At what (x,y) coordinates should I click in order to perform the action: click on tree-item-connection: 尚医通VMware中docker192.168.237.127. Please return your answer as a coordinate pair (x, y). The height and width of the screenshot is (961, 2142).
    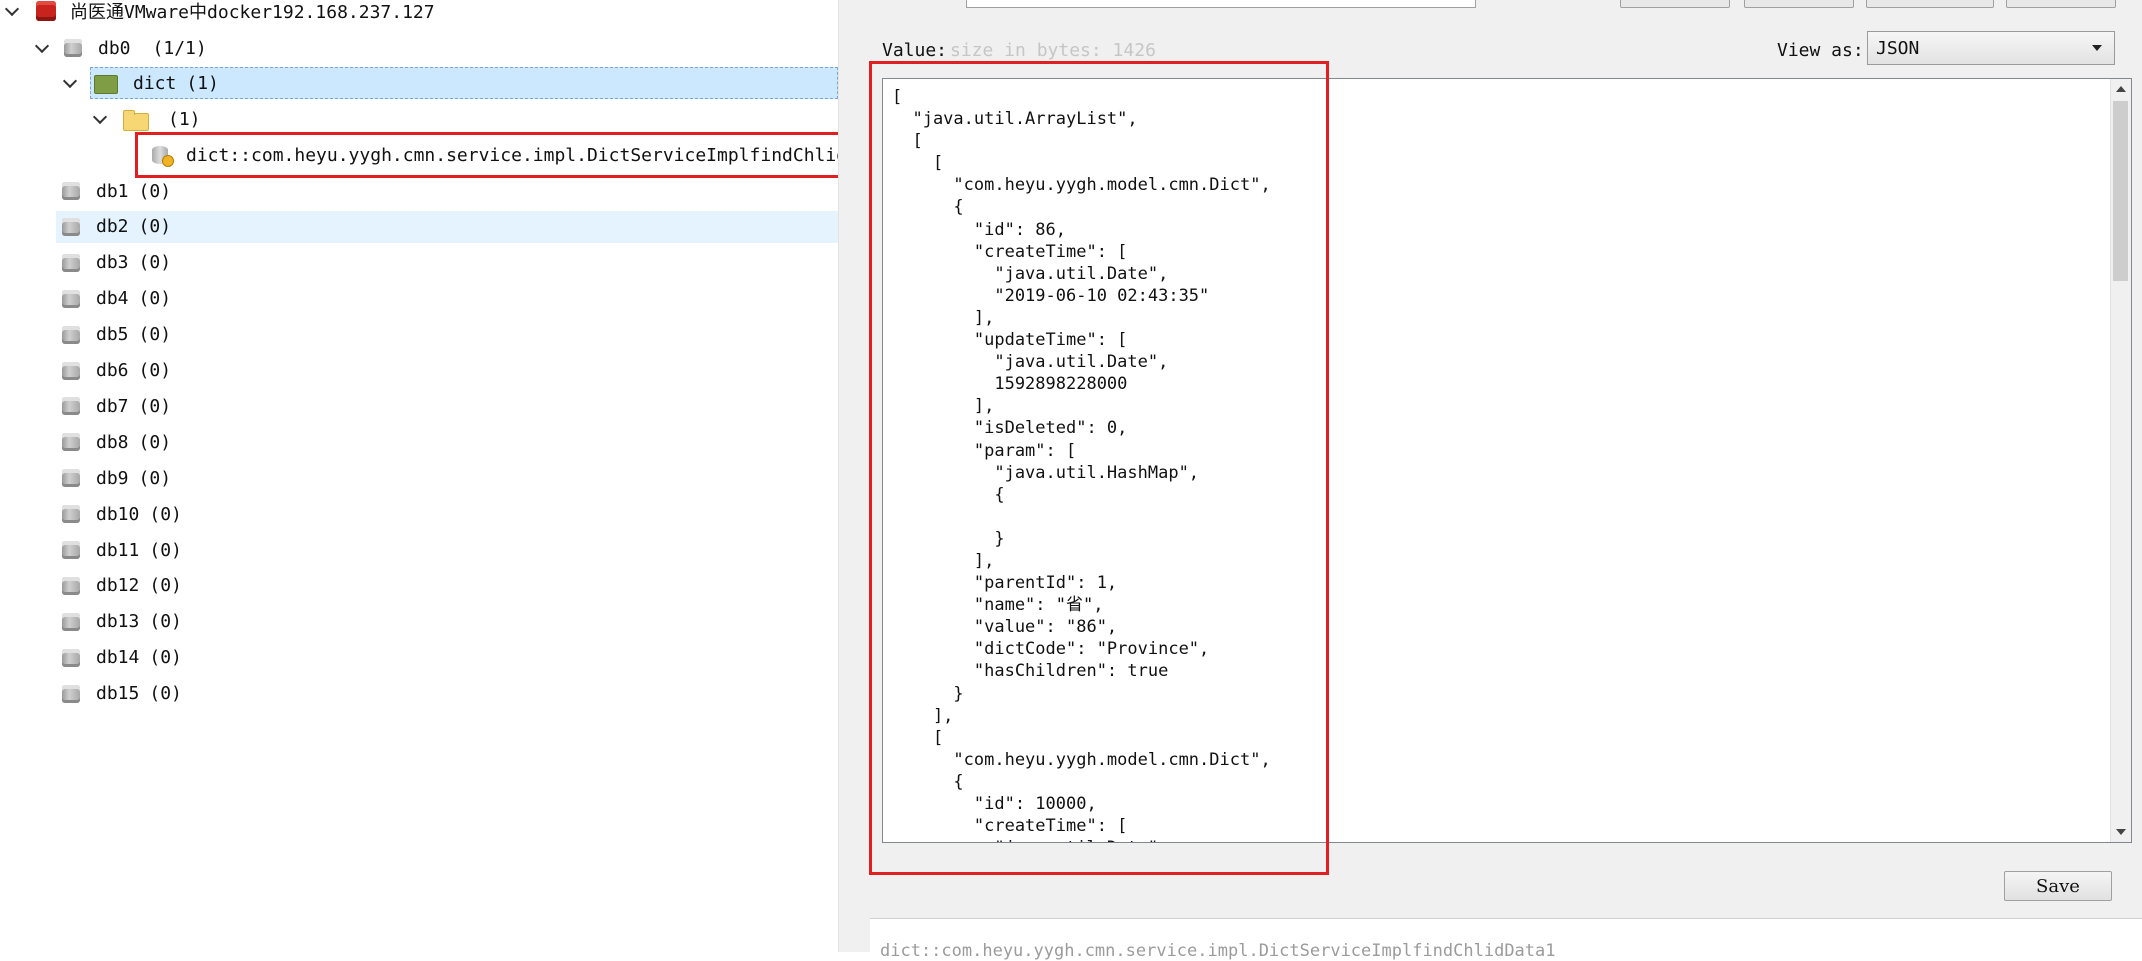
    Looking at the image, I should click on (219, 13).